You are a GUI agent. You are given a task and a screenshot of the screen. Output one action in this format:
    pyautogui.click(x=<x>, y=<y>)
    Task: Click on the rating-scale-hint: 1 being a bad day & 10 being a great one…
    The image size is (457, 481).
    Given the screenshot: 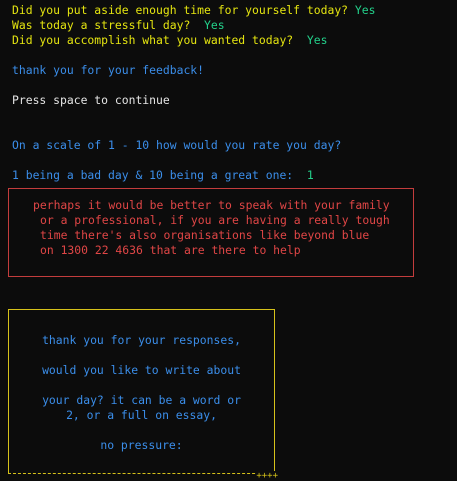 What is the action you would take?
    pyautogui.click(x=153, y=175)
    